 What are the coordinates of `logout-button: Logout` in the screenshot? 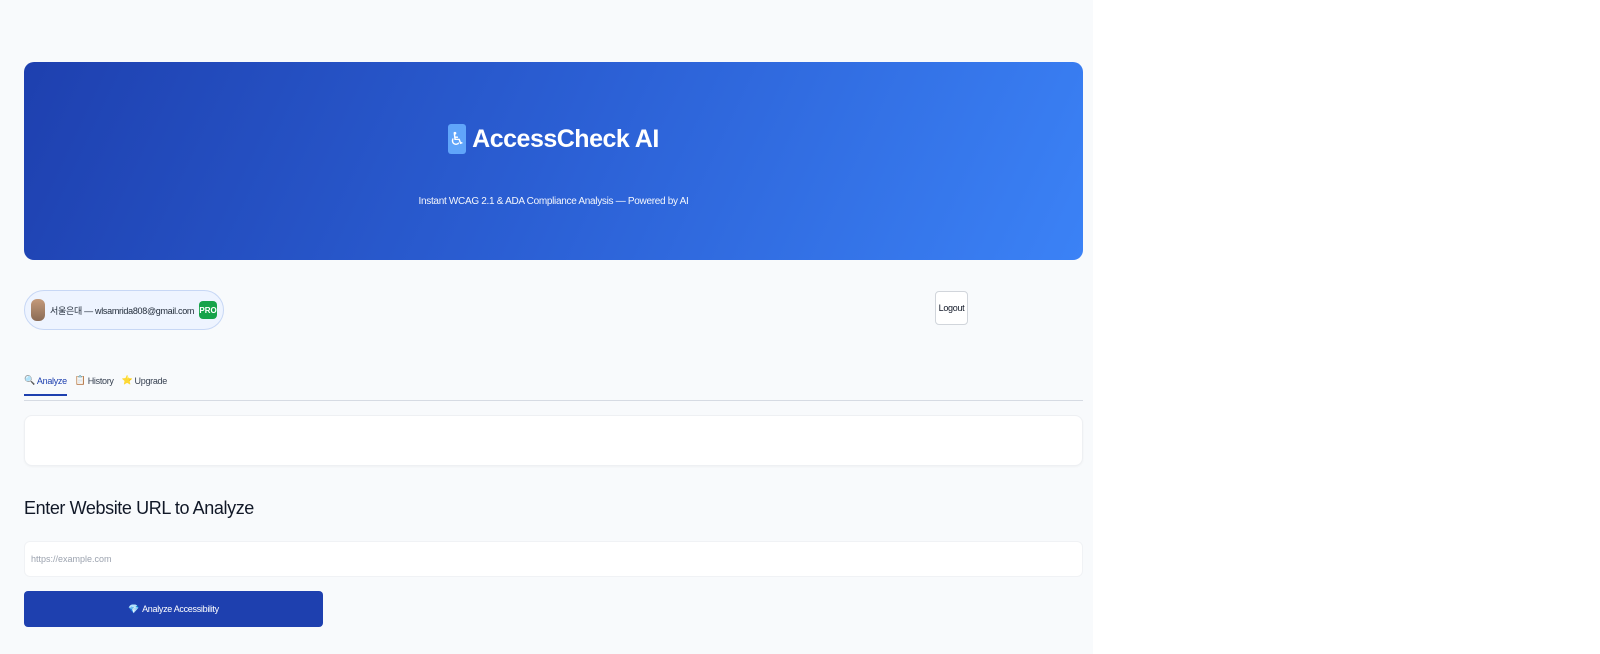 It's located at (951, 308).